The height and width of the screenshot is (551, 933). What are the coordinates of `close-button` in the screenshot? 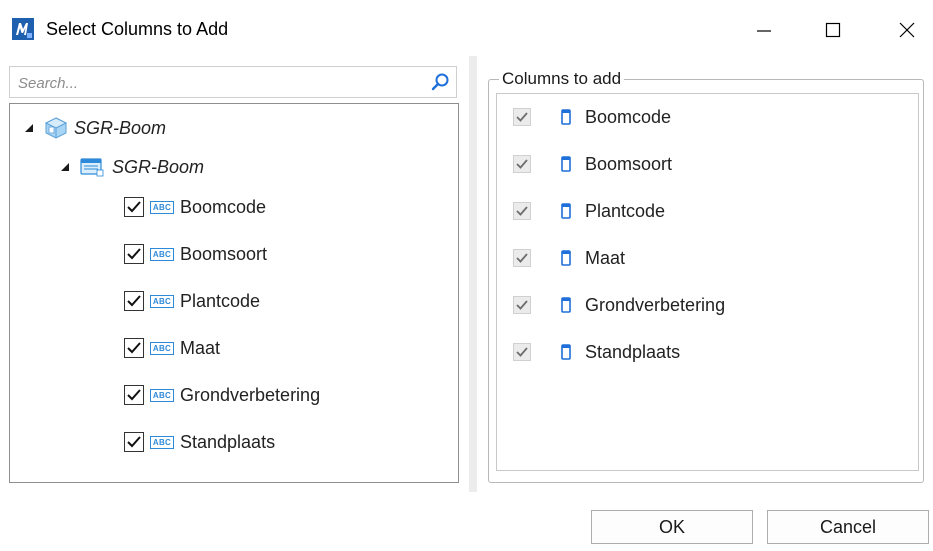 It's located at (907, 30).